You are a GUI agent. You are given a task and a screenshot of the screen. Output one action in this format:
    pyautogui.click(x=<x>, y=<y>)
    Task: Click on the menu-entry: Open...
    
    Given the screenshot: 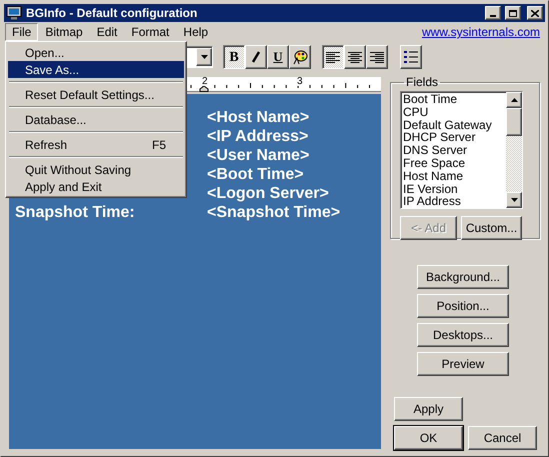 What is the action you would take?
    pyautogui.click(x=96, y=52)
    